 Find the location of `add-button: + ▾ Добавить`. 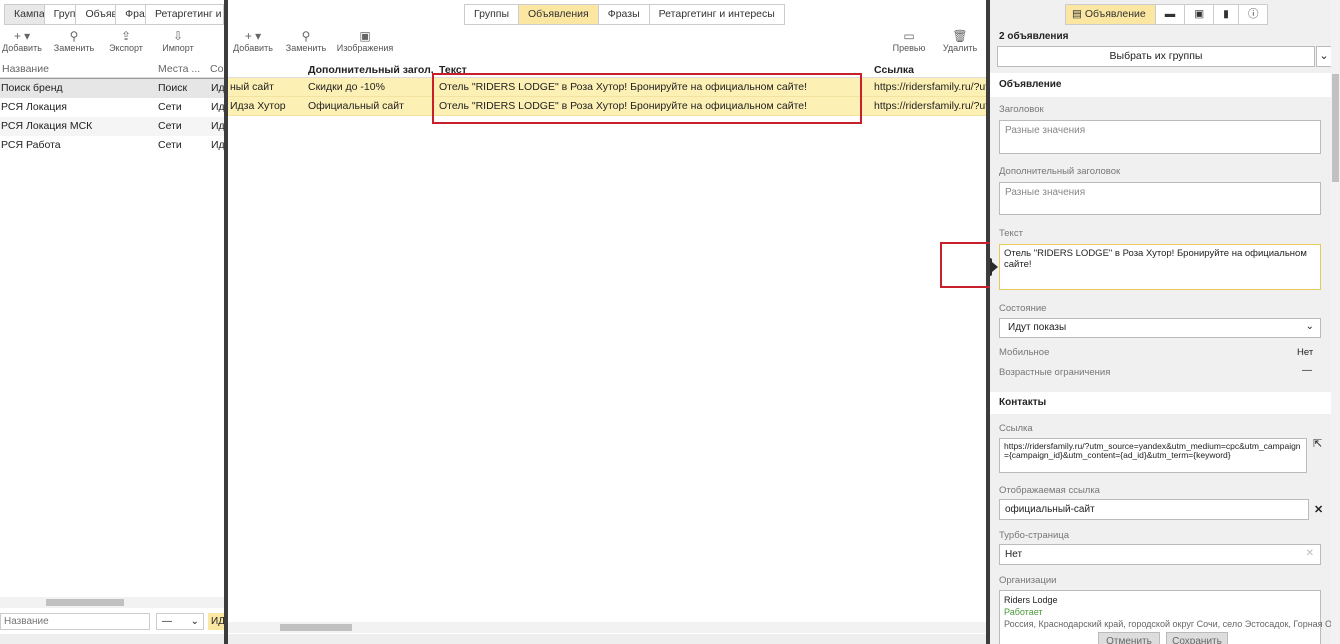

add-button: + ▾ Добавить is located at coordinates (22, 41).